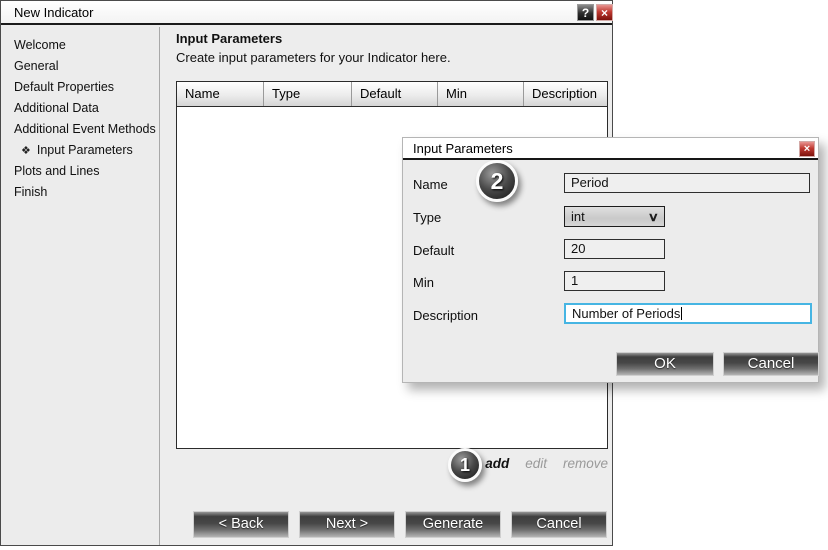 This screenshot has height=550, width=828. I want to click on page-title: Input Parameters, so click(229, 38).